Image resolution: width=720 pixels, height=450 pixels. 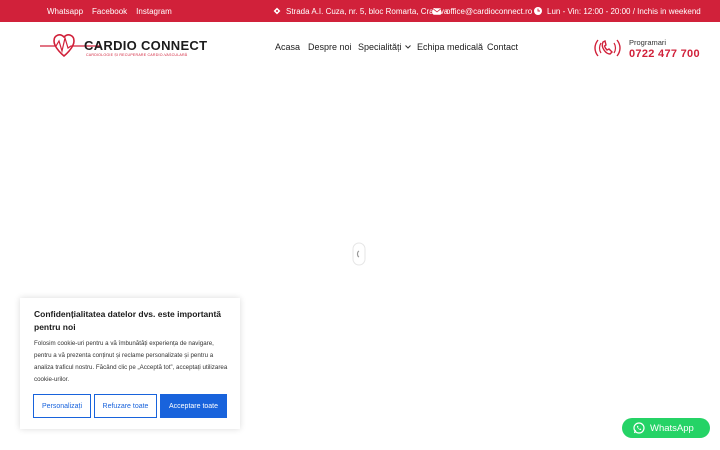 What do you see at coordinates (193, 406) in the screenshot?
I see `accept-all-button: Acceptare toate` at bounding box center [193, 406].